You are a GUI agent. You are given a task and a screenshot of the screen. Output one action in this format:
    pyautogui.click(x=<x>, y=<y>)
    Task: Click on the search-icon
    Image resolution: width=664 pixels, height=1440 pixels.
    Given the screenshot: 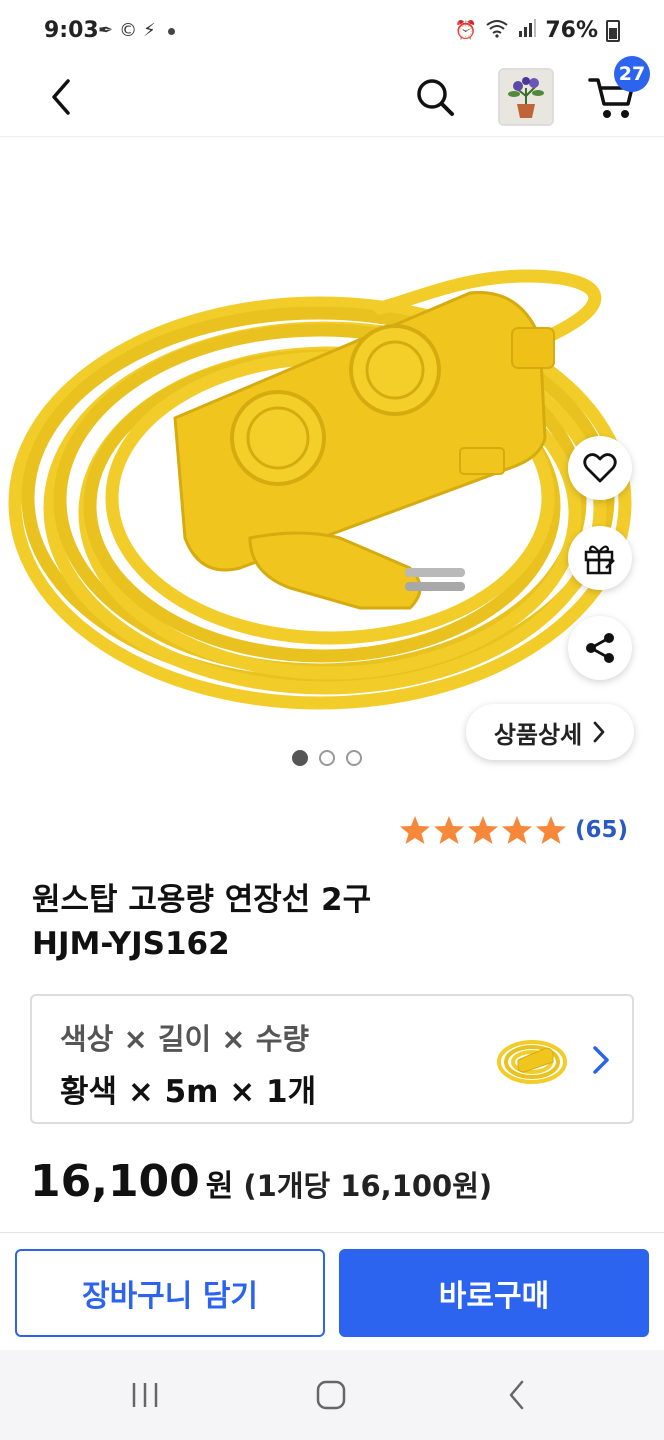 What is the action you would take?
    pyautogui.click(x=435, y=97)
    